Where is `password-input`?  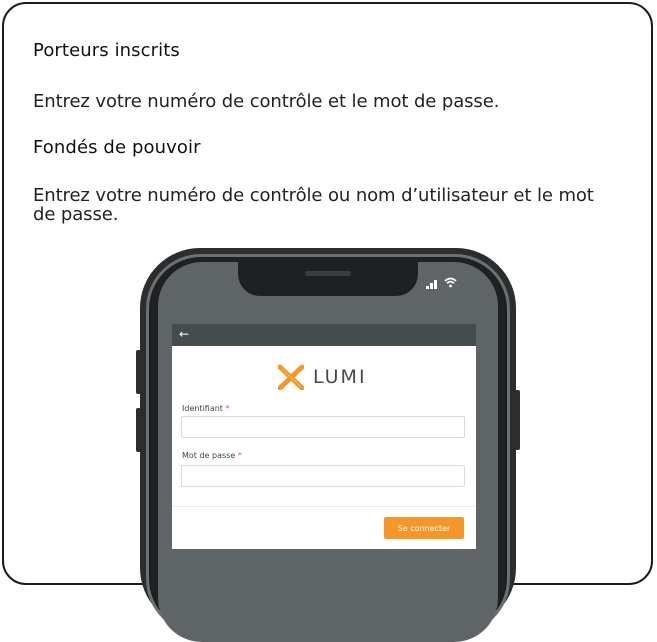
password-input is located at coordinates (323, 476).